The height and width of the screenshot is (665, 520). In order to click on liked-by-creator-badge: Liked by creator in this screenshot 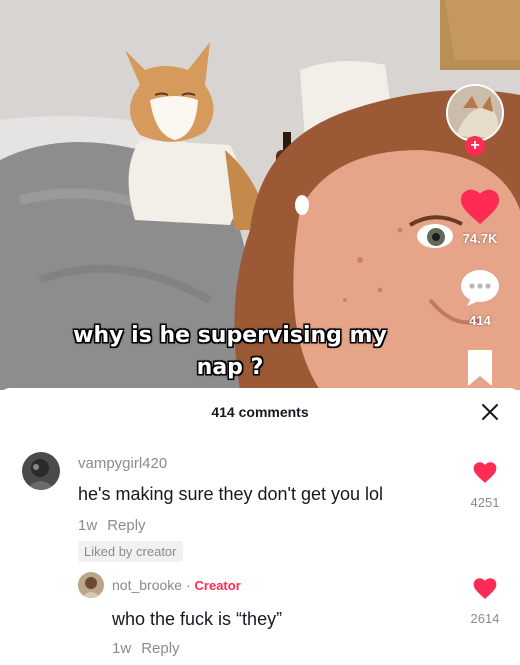, I will do `click(130, 551)`.